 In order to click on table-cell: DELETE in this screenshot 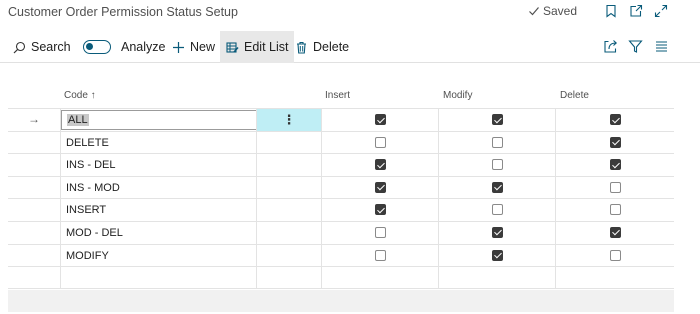, I will do `click(158, 142)`.